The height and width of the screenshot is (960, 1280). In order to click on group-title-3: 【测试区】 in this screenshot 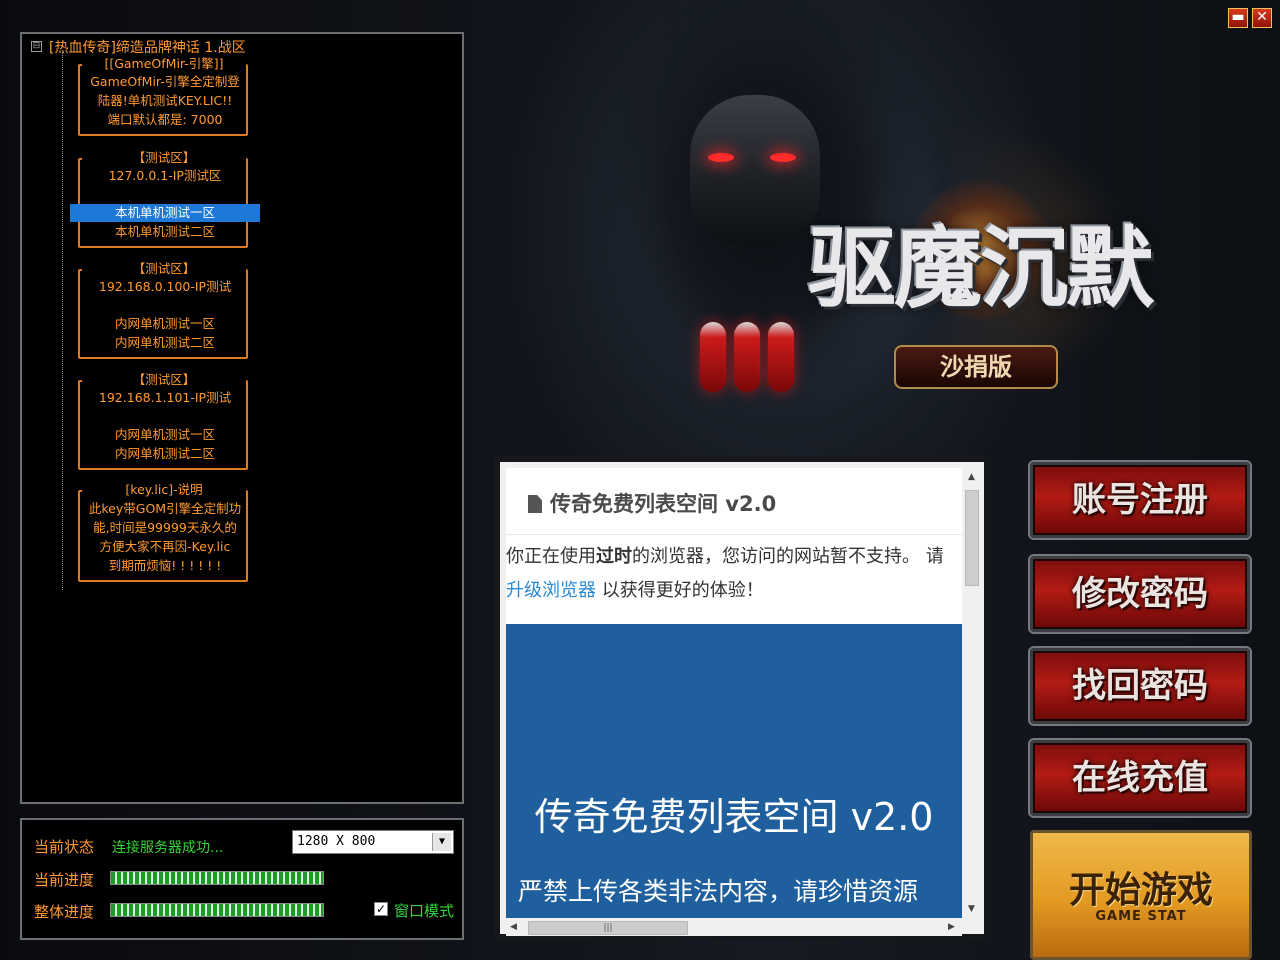, I will do `click(164, 269)`.